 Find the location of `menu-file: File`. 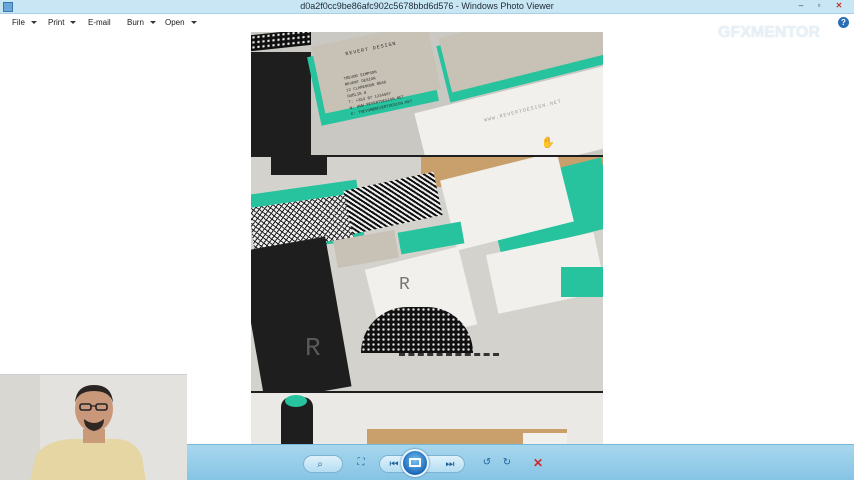

menu-file: File is located at coordinates (24, 22).